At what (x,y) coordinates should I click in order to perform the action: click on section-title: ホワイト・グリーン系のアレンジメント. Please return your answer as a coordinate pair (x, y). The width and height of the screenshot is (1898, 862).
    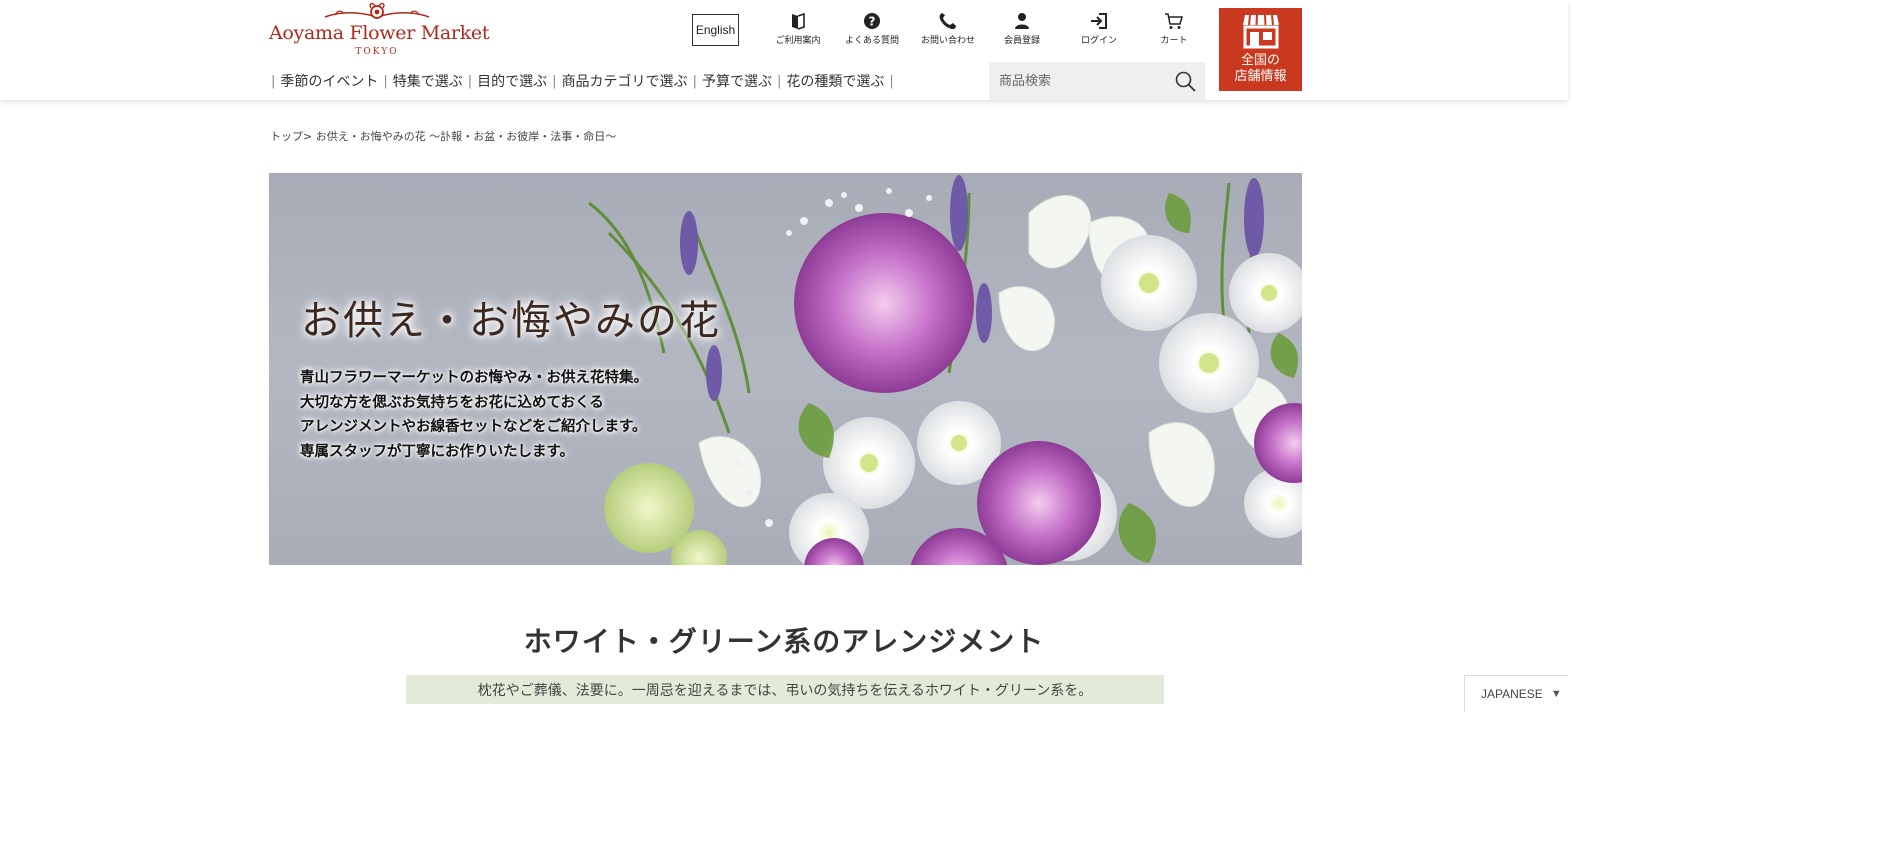
    Looking at the image, I should click on (784, 641).